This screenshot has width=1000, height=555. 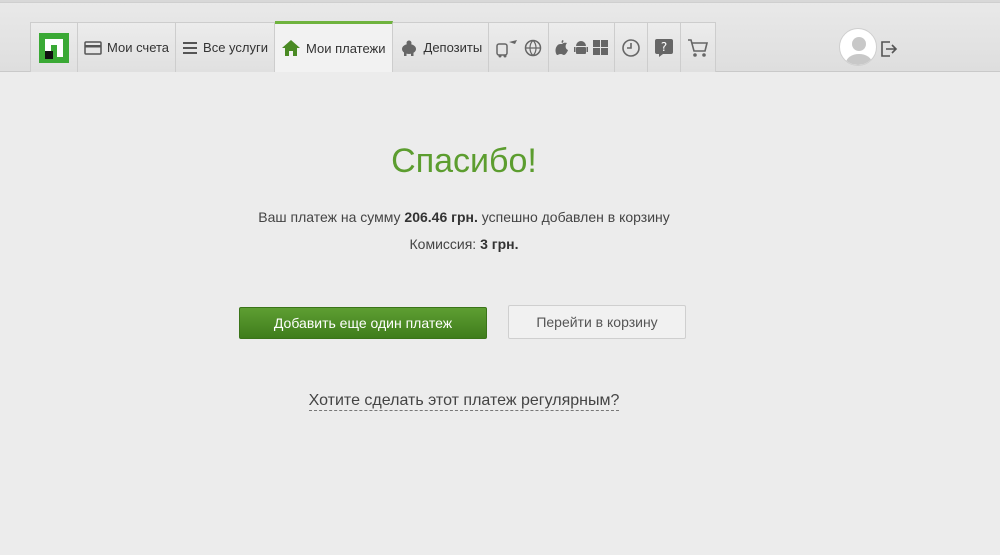 What do you see at coordinates (236, 47) in the screenshot?
I see `tab-label: Все услуги` at bounding box center [236, 47].